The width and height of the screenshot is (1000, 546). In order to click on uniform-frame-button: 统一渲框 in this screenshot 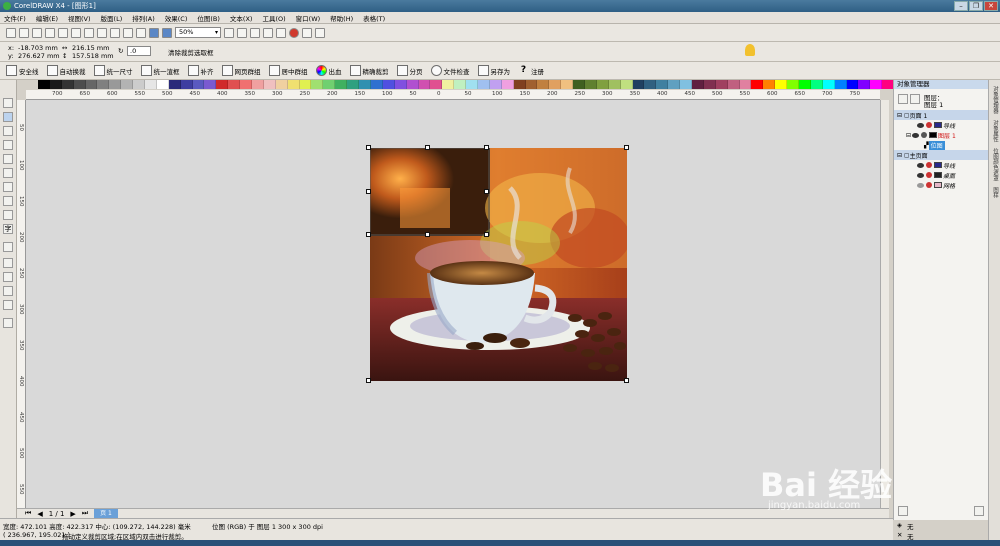, I will do `click(160, 70)`.